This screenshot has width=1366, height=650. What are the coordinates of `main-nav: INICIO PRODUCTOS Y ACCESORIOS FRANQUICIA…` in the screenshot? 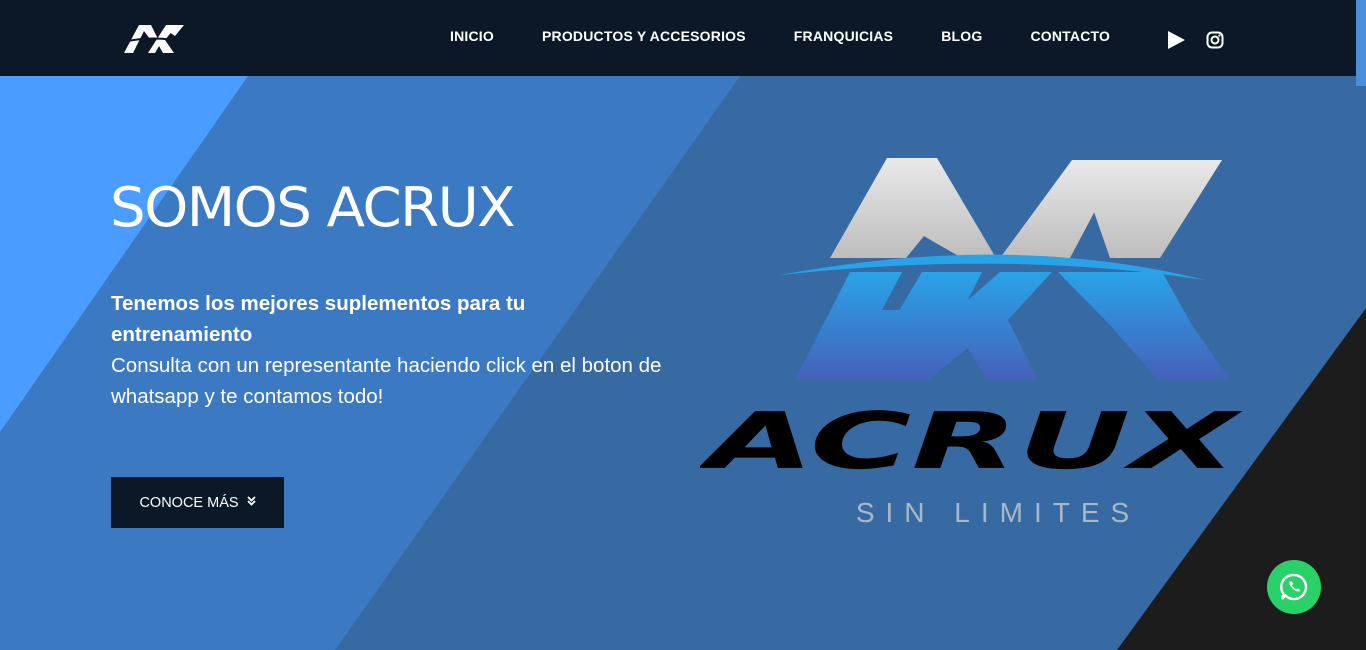 It's located at (780, 36).